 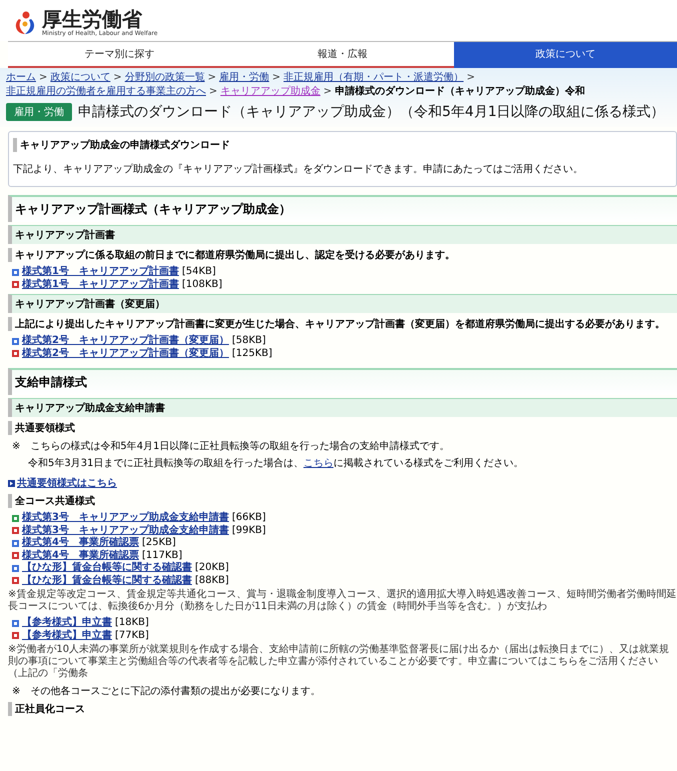 What do you see at coordinates (202, 284) in the screenshot?
I see `file-size: [108KB]` at bounding box center [202, 284].